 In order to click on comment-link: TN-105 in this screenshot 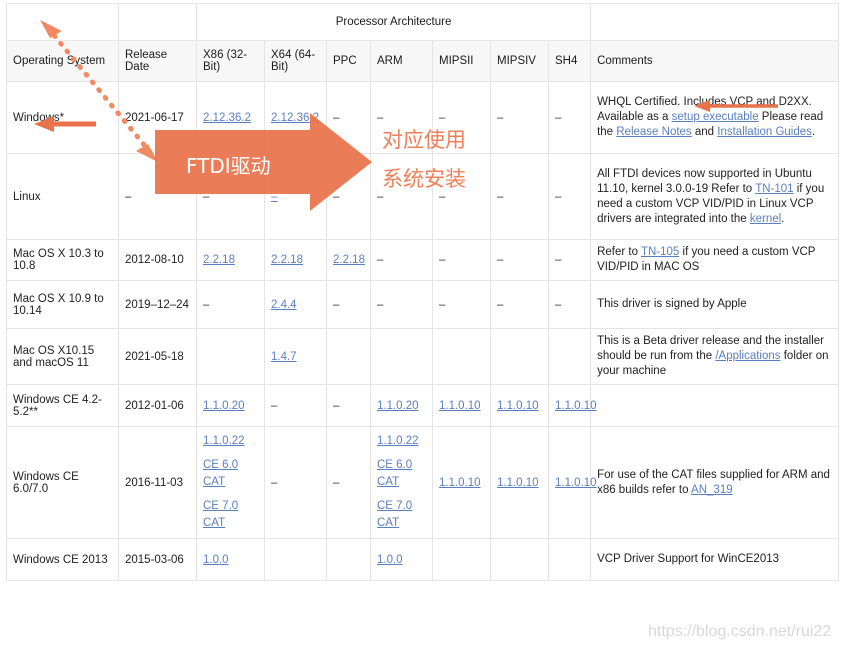, I will do `click(660, 252)`.